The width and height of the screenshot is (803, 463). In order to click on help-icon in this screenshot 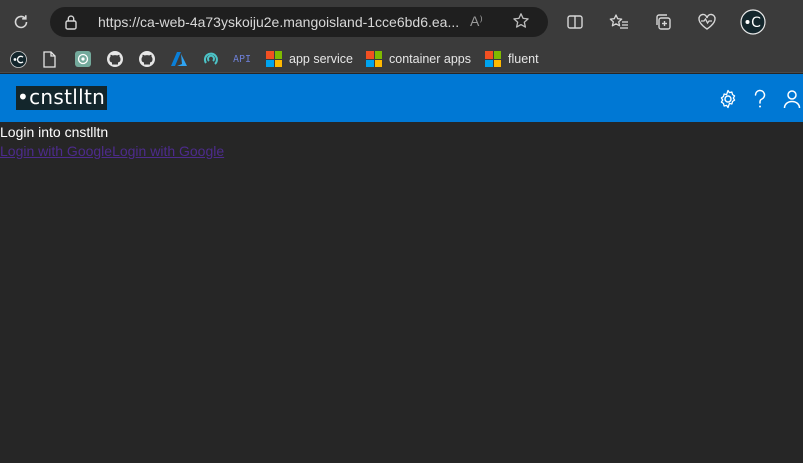, I will do `click(760, 99)`.